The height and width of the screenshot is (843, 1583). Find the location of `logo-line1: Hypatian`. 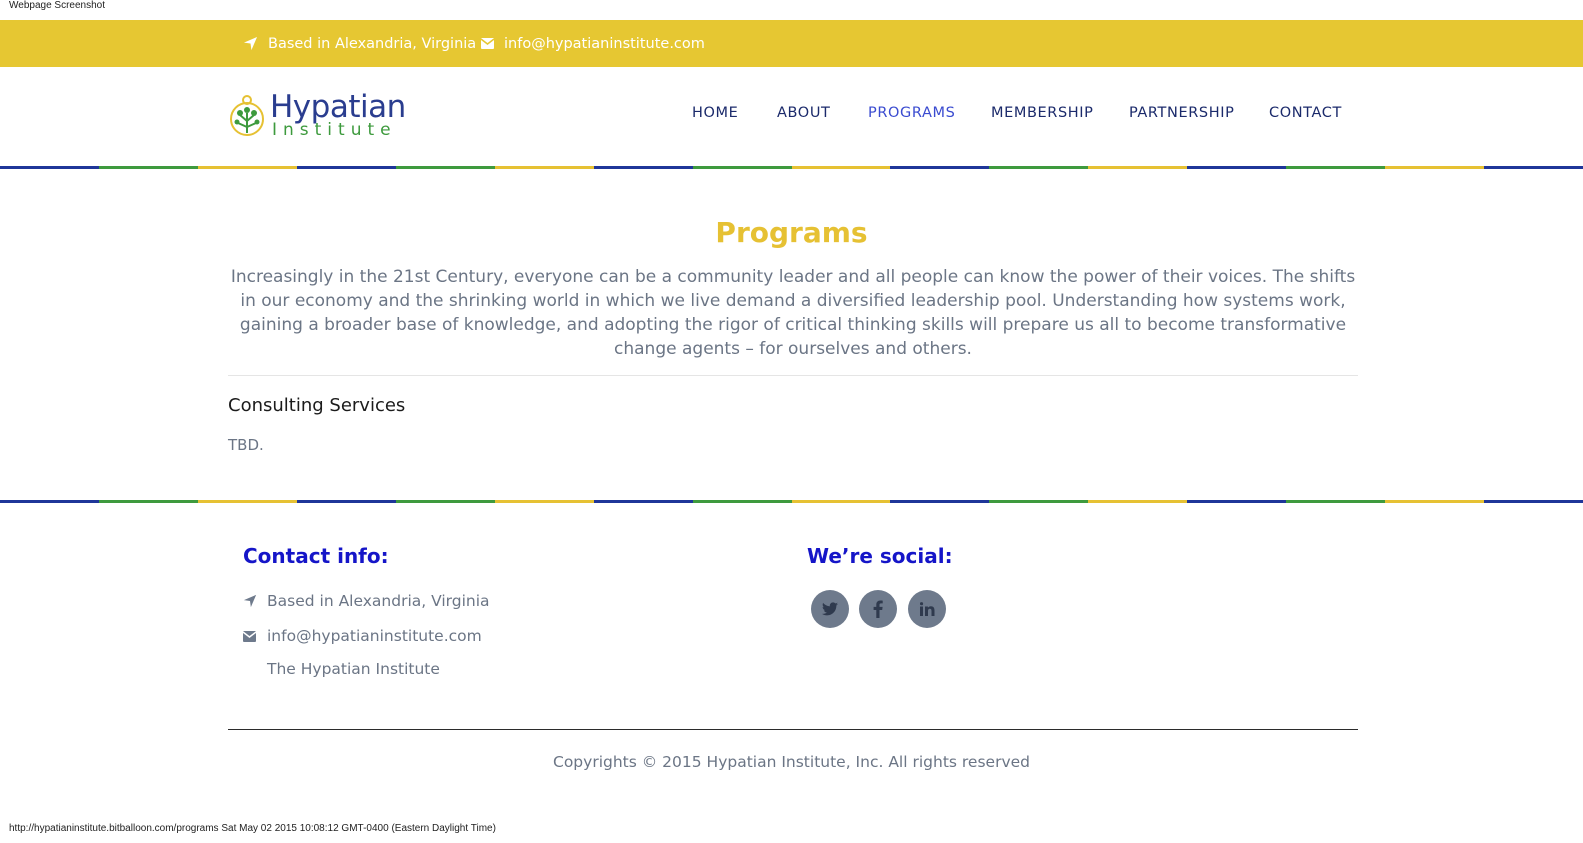

logo-line1: Hypatian is located at coordinates (338, 107).